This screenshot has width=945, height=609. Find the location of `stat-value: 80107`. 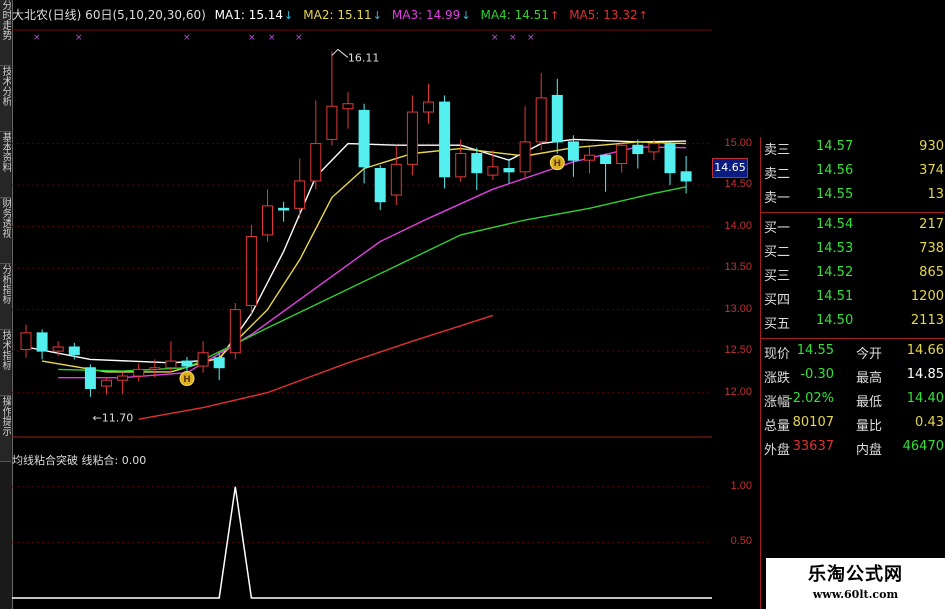

stat-value: 80107 is located at coordinates (813, 422).